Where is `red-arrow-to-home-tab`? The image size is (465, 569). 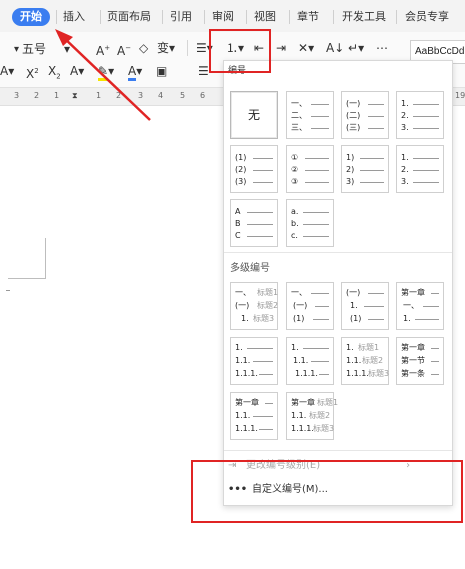 red-arrow-to-home-tab is located at coordinates (103, 75).